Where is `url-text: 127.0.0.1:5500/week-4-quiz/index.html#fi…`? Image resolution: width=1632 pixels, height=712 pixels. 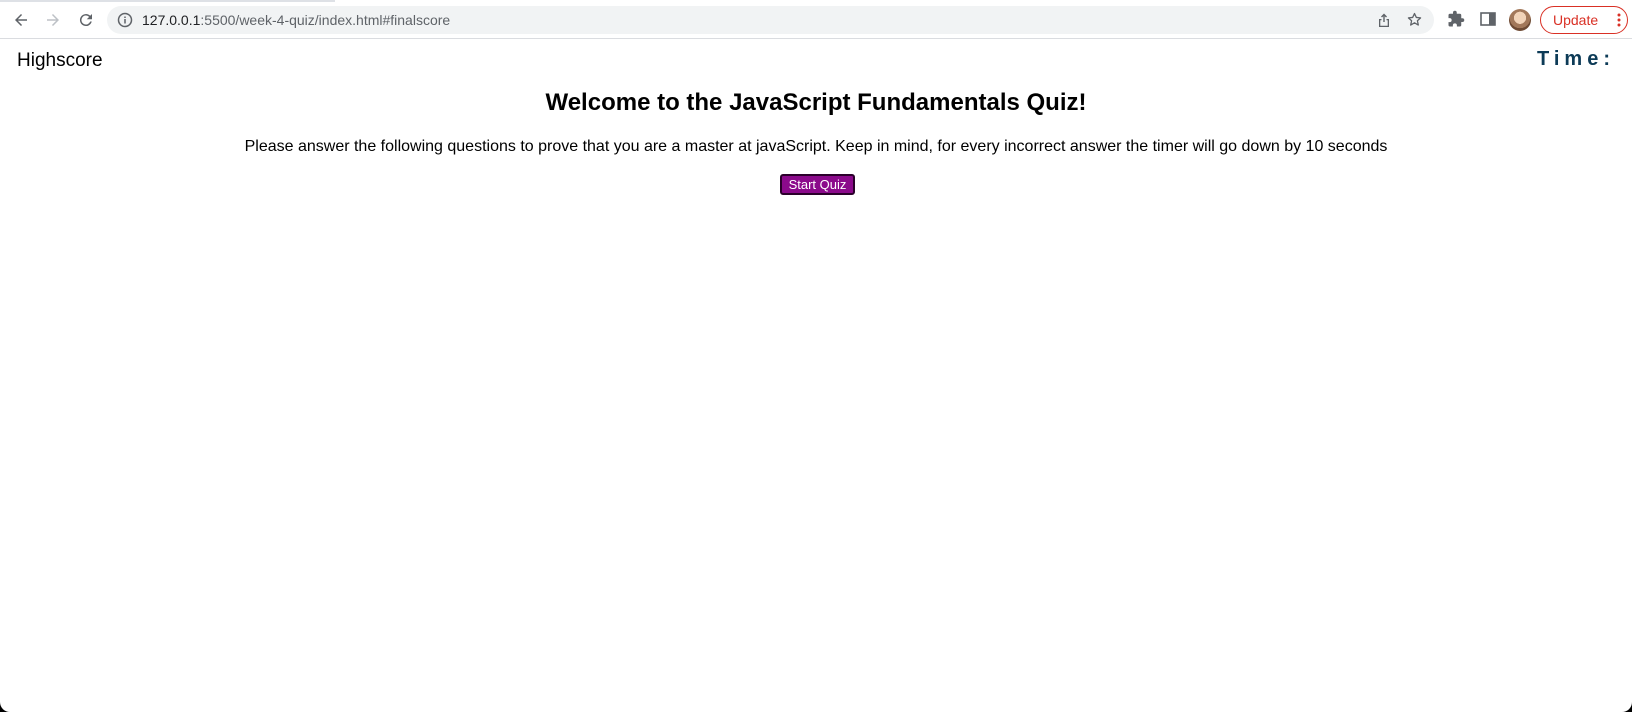 url-text: 127.0.0.1:5500/week-4-quiz/index.html#fi… is located at coordinates (296, 20).